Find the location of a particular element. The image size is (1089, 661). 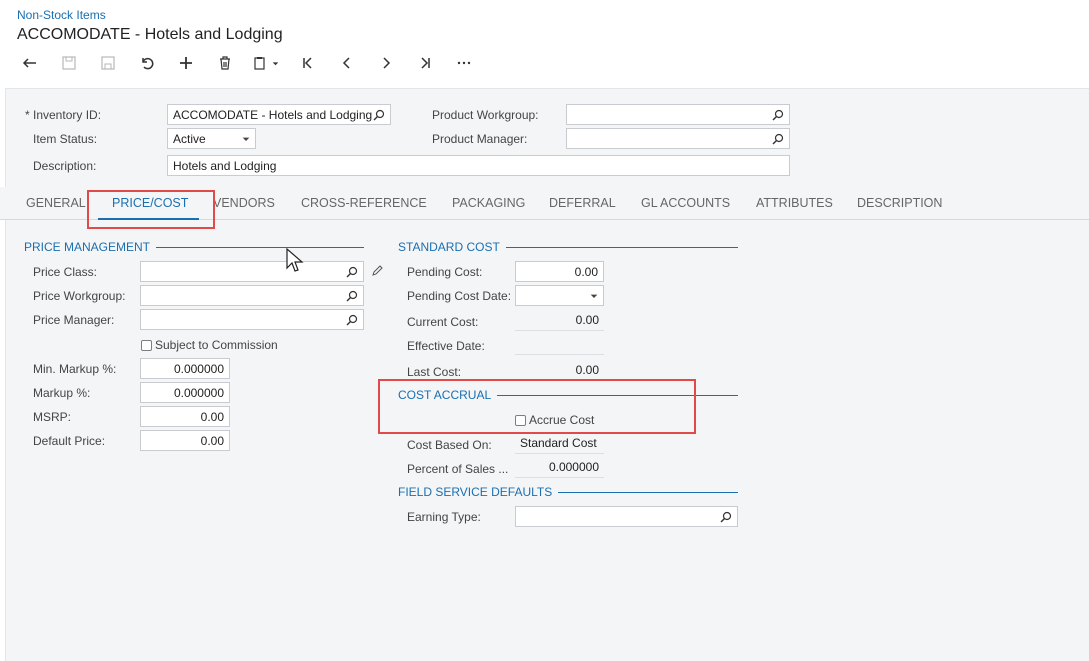

add-button is located at coordinates (185, 63).